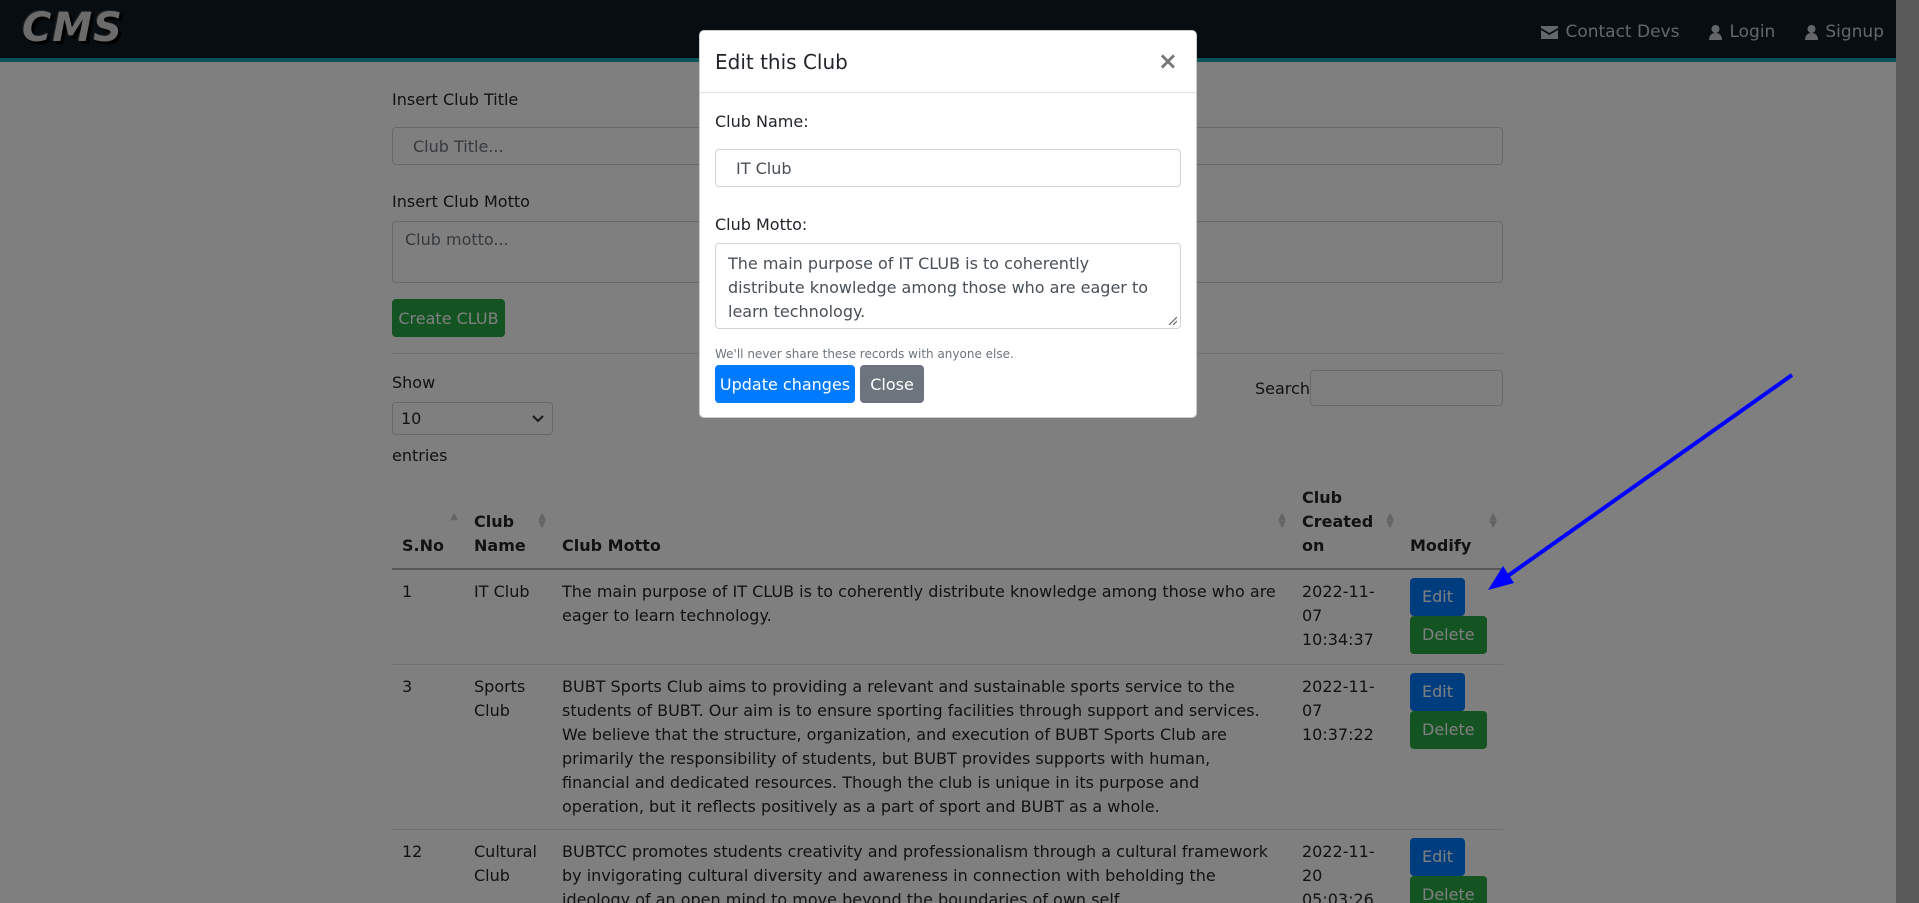 This screenshot has height=903, width=1919. What do you see at coordinates (892, 384) in the screenshot?
I see `close-button: Close` at bounding box center [892, 384].